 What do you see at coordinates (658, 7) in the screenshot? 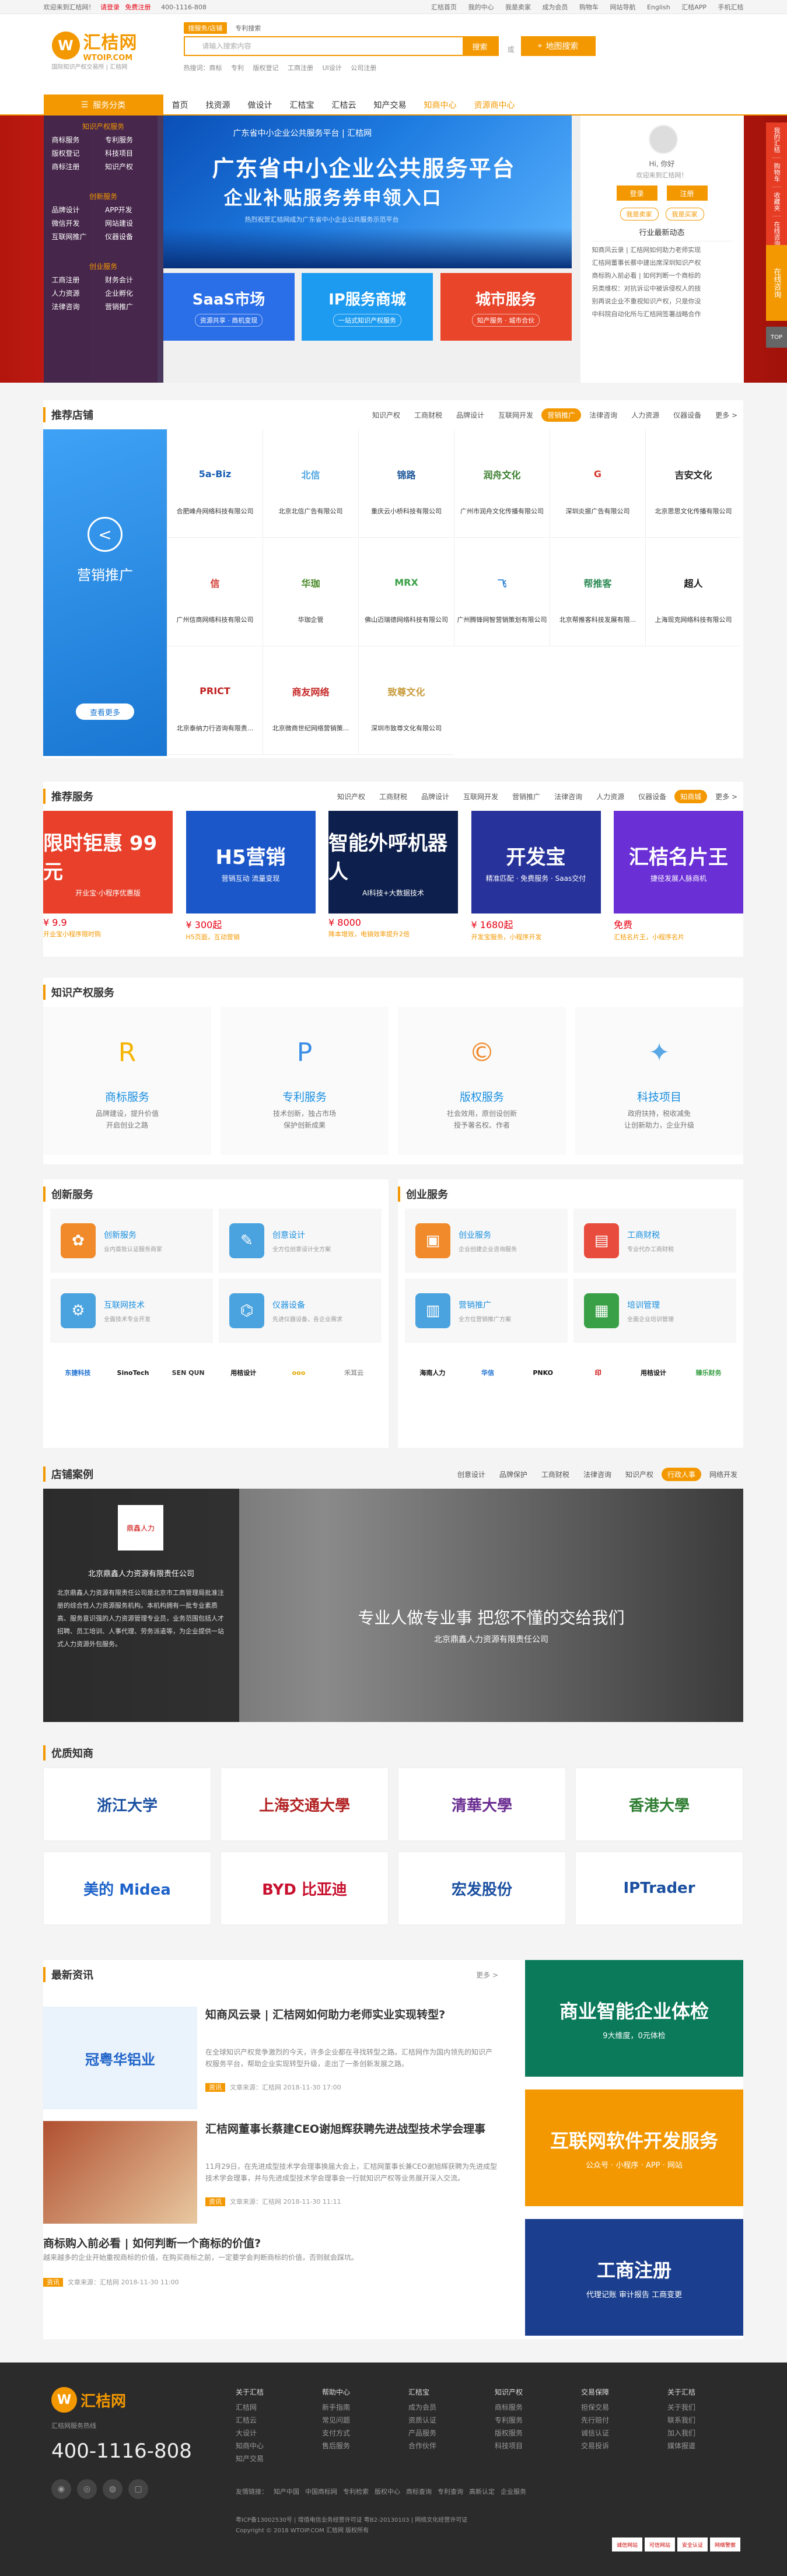
I see `top-link-english: English` at bounding box center [658, 7].